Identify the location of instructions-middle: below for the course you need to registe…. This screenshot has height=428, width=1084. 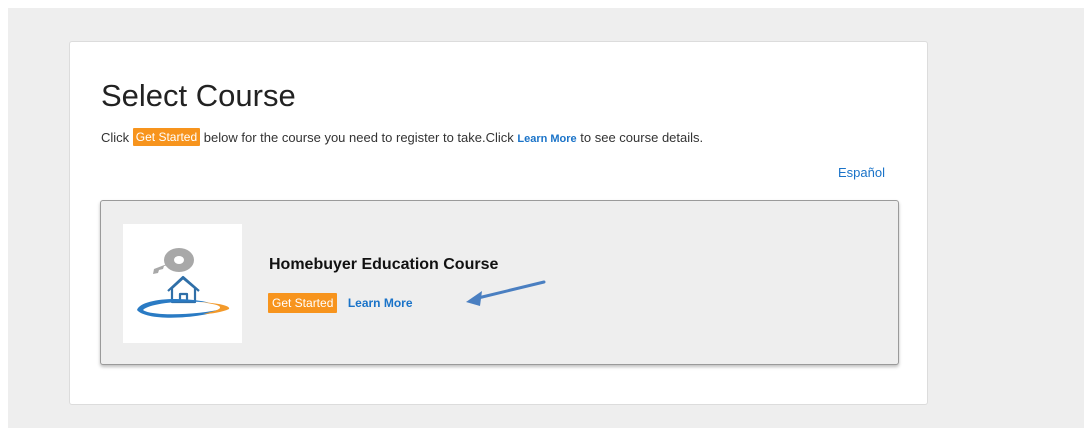
(359, 137).